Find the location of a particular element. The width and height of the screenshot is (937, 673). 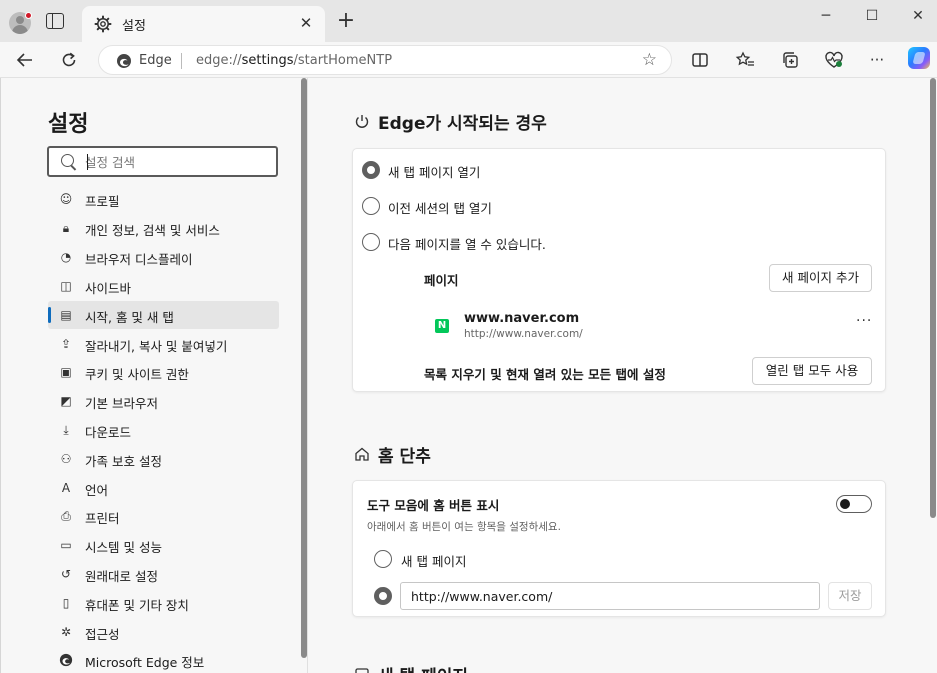

naver-favicon: N is located at coordinates (442, 326).